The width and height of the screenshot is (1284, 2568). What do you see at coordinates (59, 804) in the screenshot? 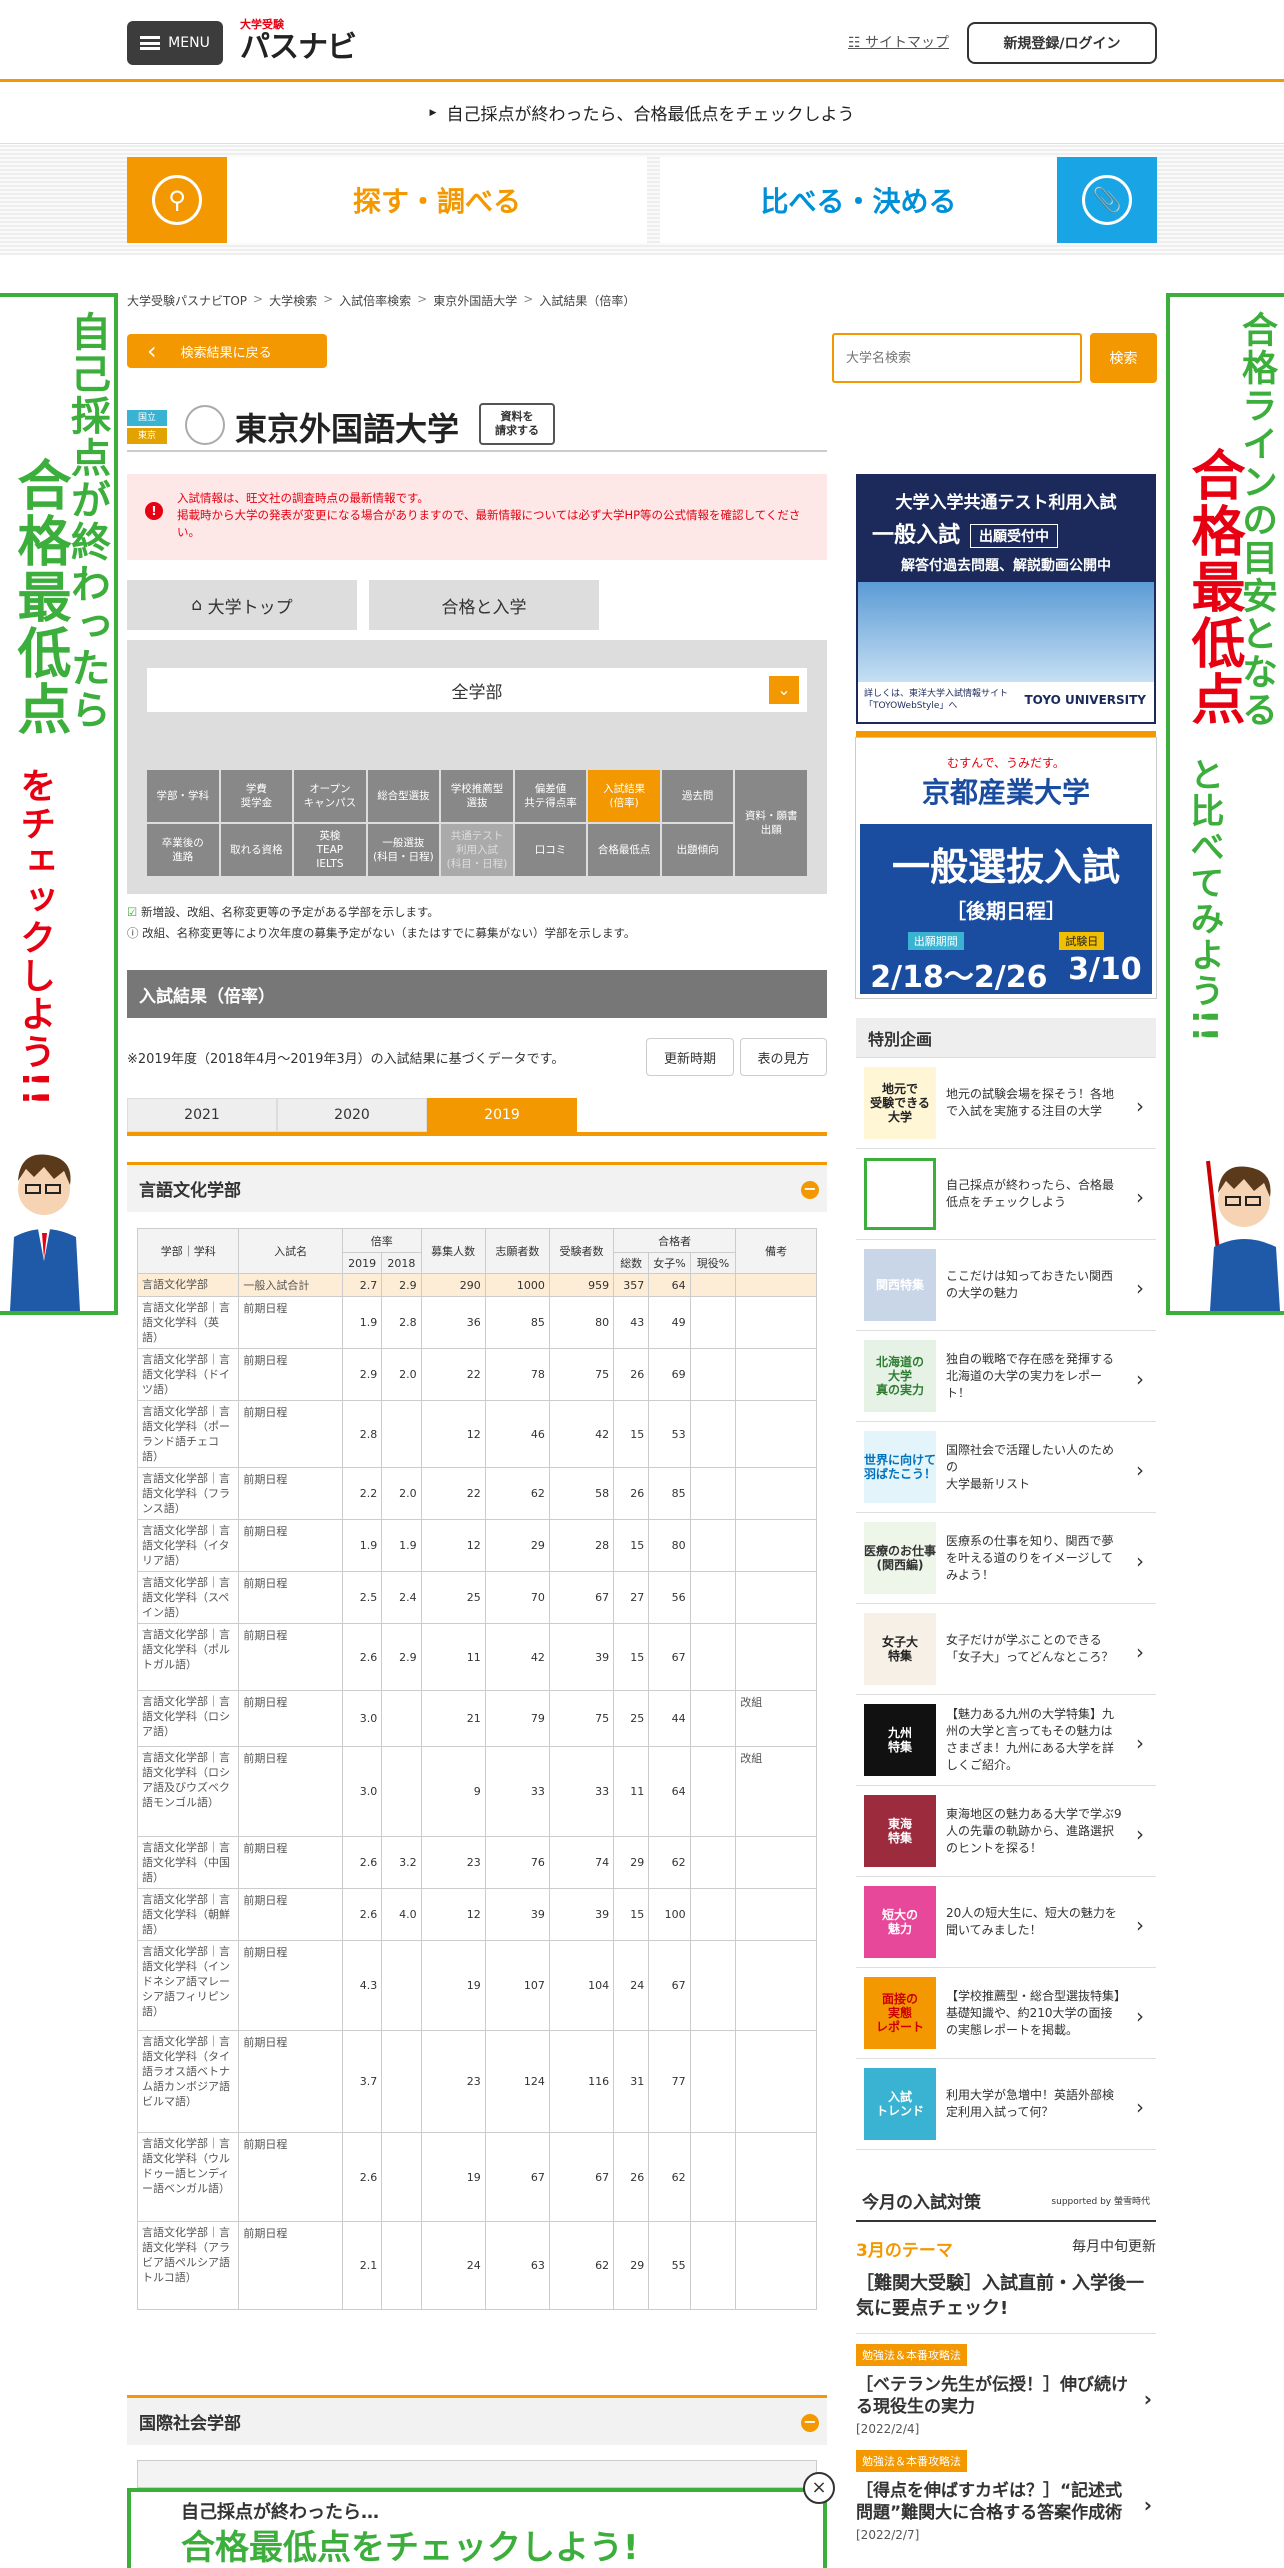
I see `side-banner-left: 自己採点が終わったら 合格最低点 をチェックしよう!!` at bounding box center [59, 804].